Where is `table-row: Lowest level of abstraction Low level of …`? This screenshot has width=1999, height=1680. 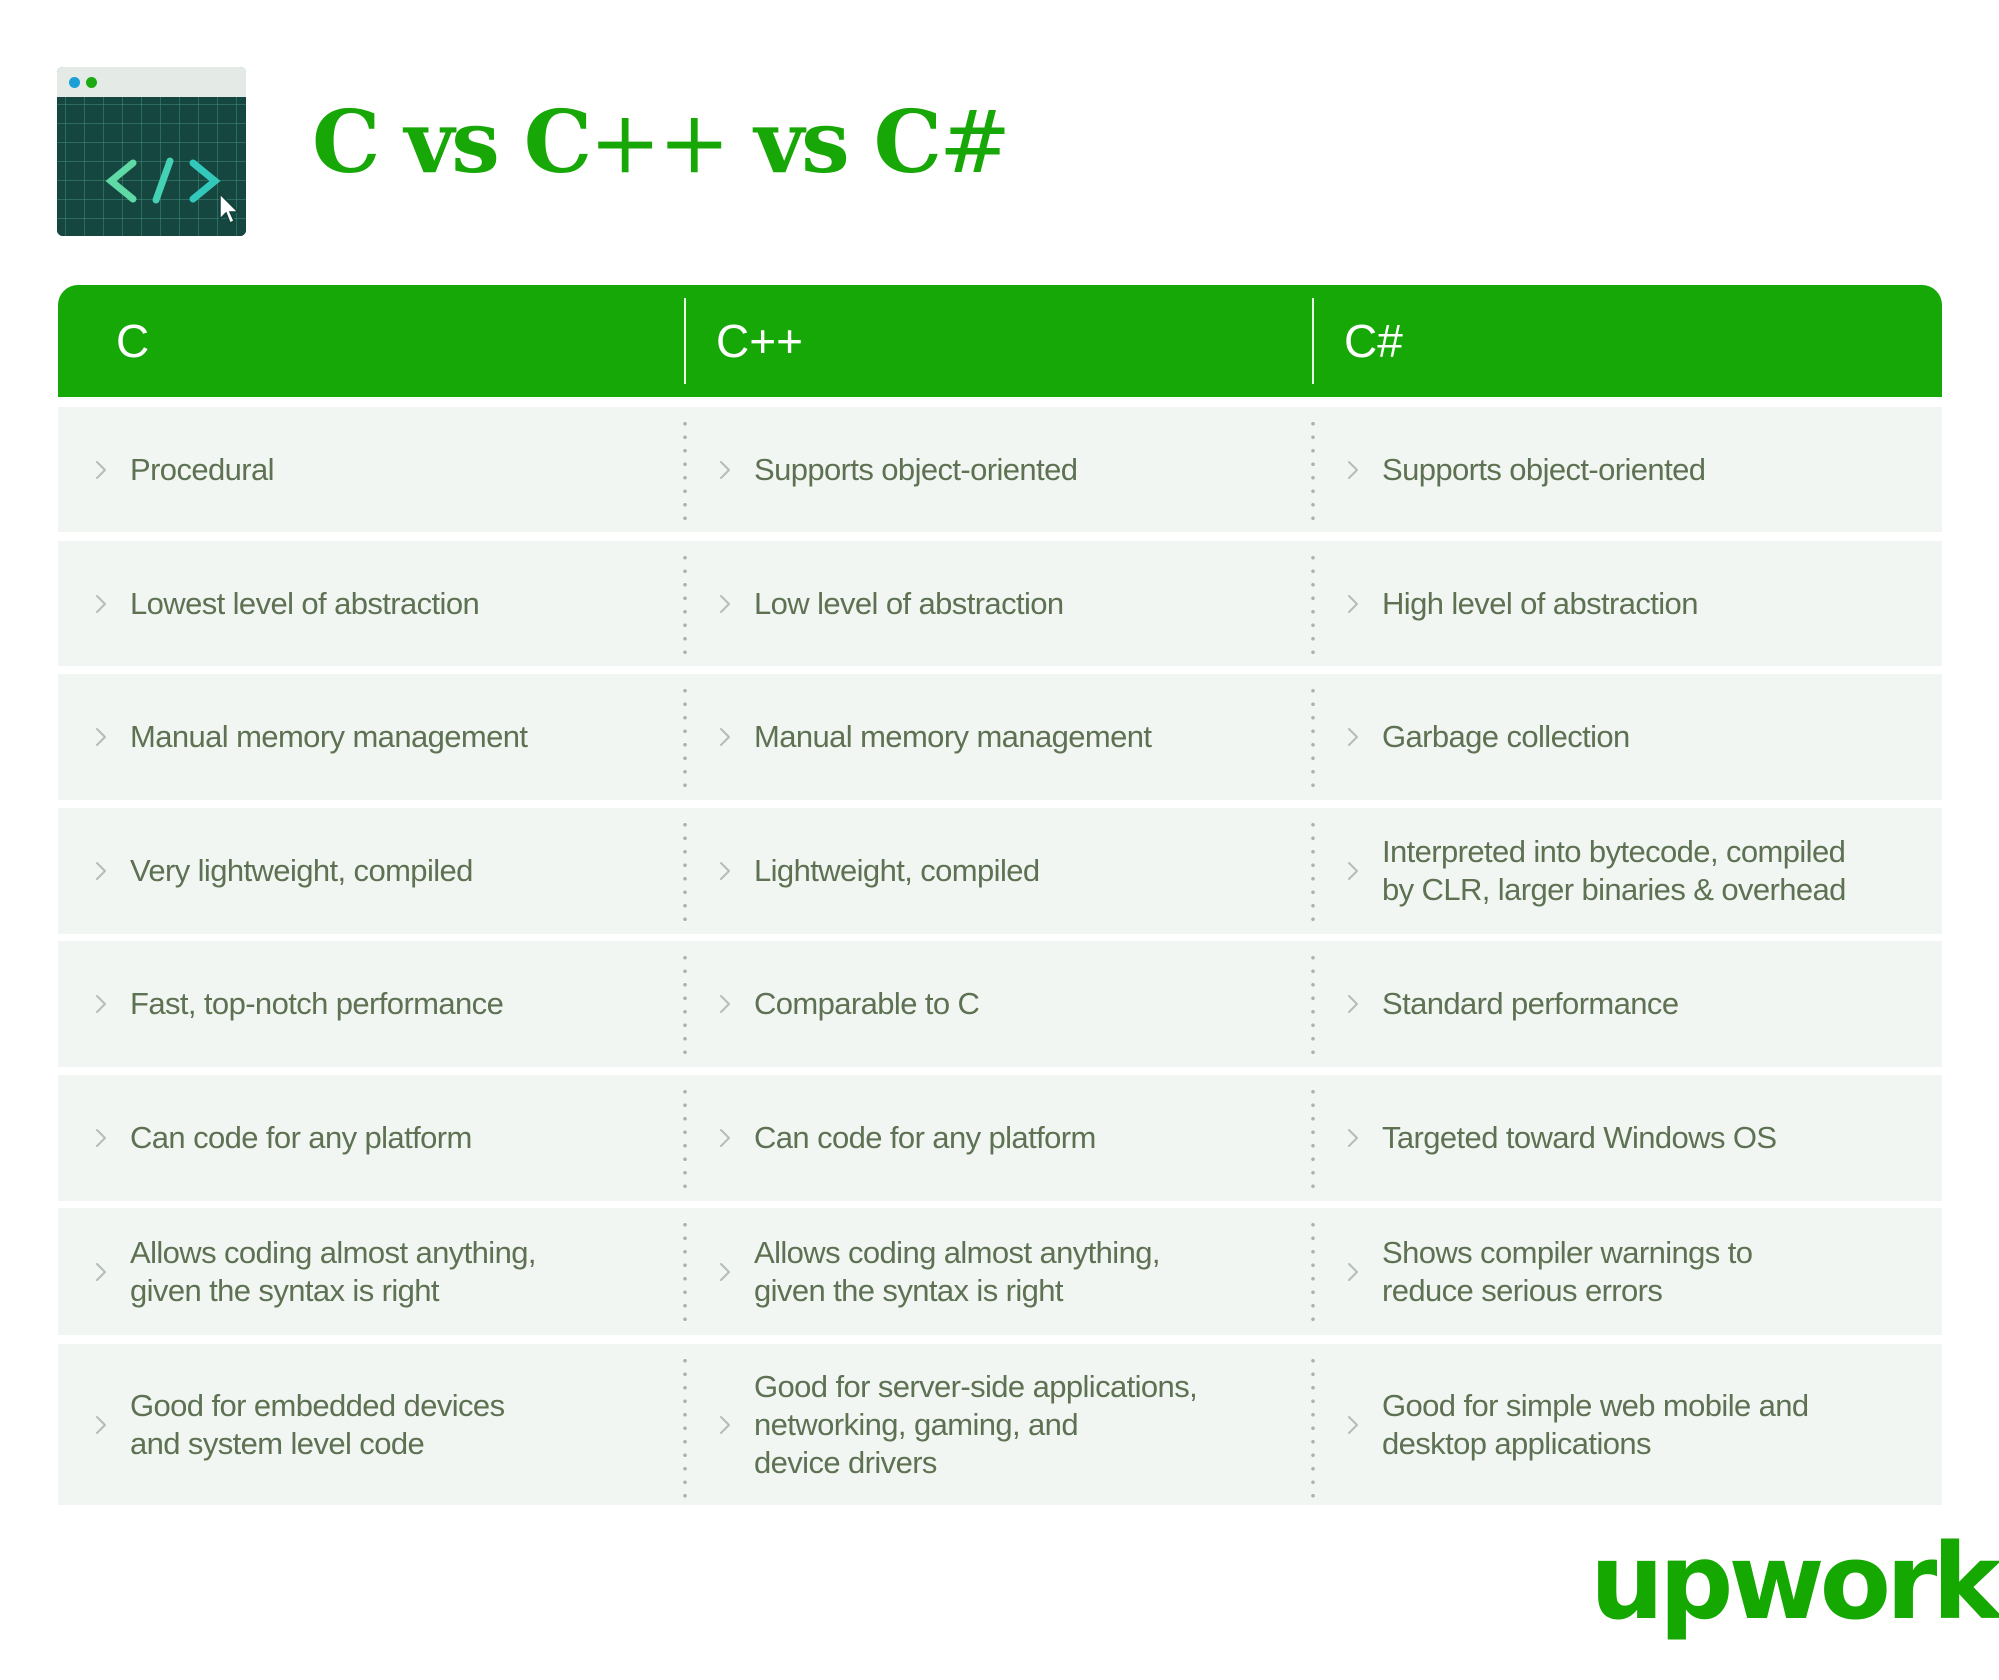 table-row: Lowest level of abstraction Low level of … is located at coordinates (1000, 603).